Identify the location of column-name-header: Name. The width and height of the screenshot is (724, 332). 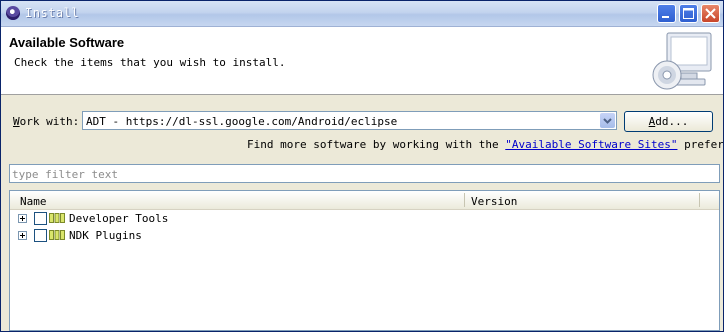
(33, 201).